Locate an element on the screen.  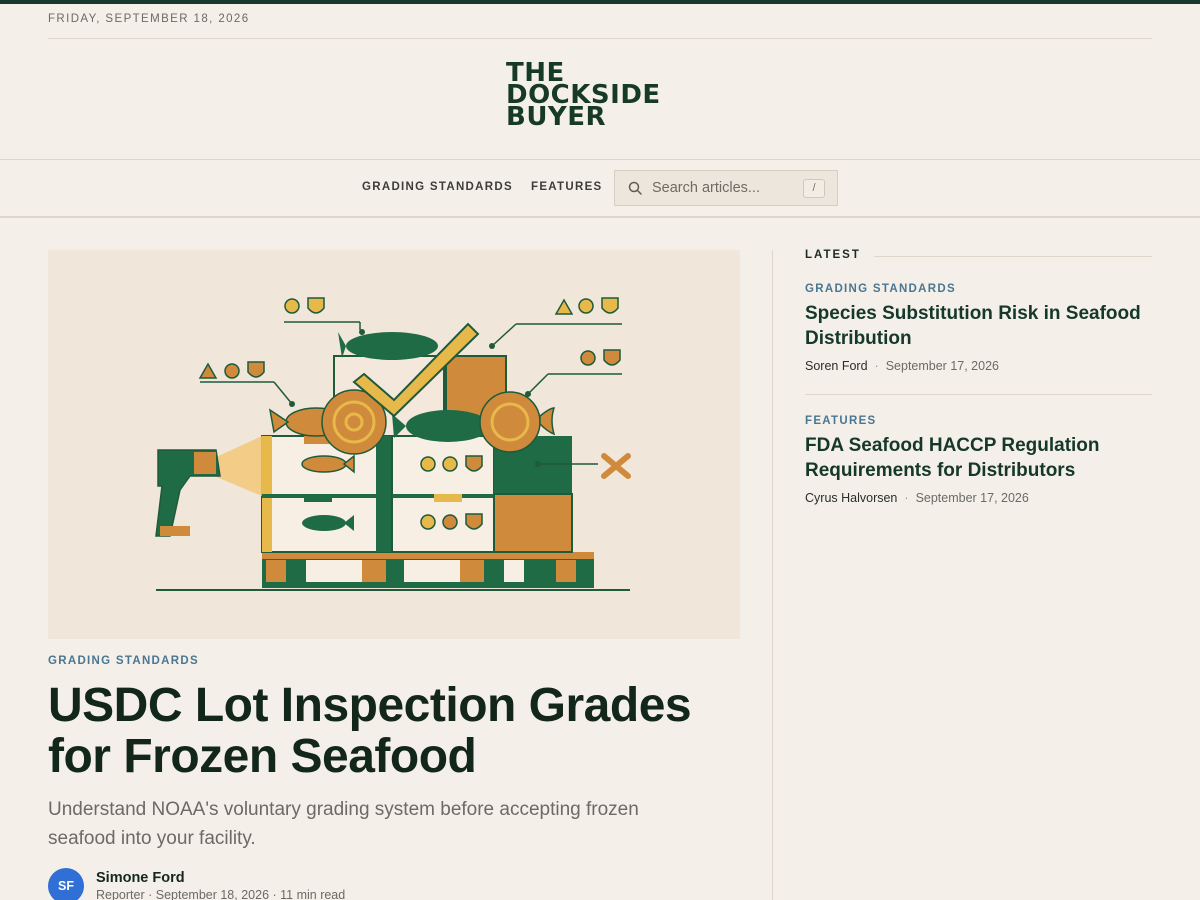
dateline: FRIDAY, SEPTEMBER 18, 2026 is located at coordinates (149, 19).